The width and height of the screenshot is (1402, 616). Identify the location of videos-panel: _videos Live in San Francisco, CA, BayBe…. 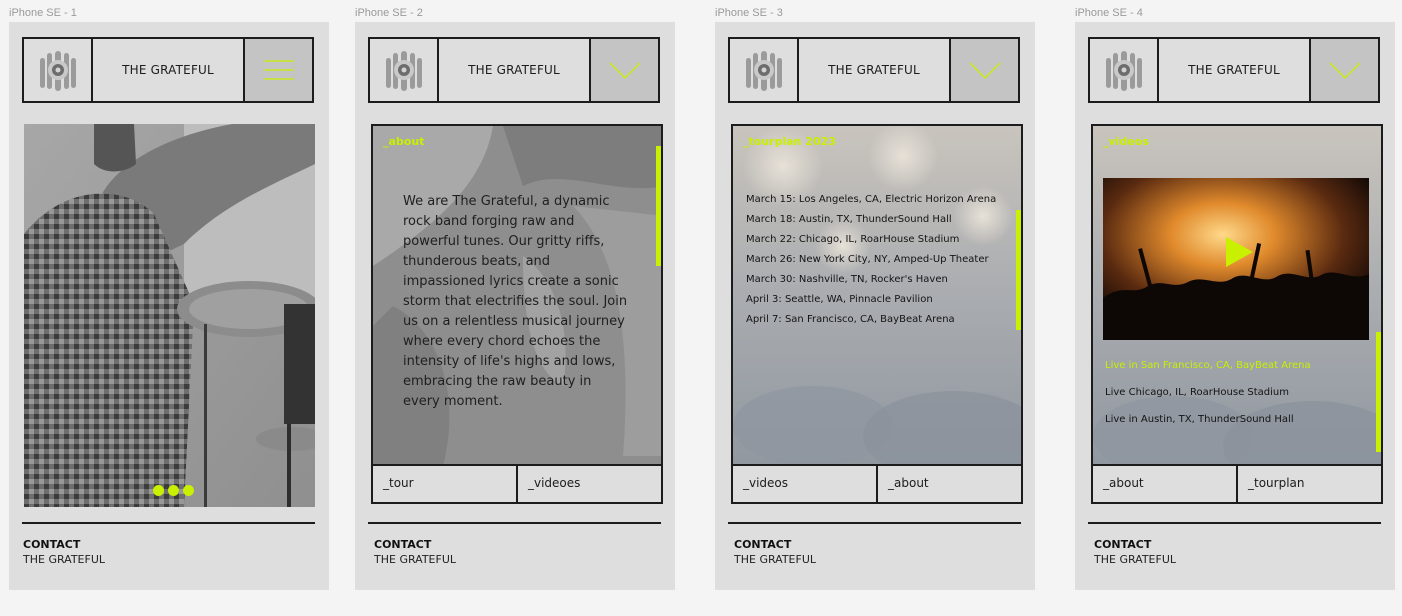
(1237, 314).